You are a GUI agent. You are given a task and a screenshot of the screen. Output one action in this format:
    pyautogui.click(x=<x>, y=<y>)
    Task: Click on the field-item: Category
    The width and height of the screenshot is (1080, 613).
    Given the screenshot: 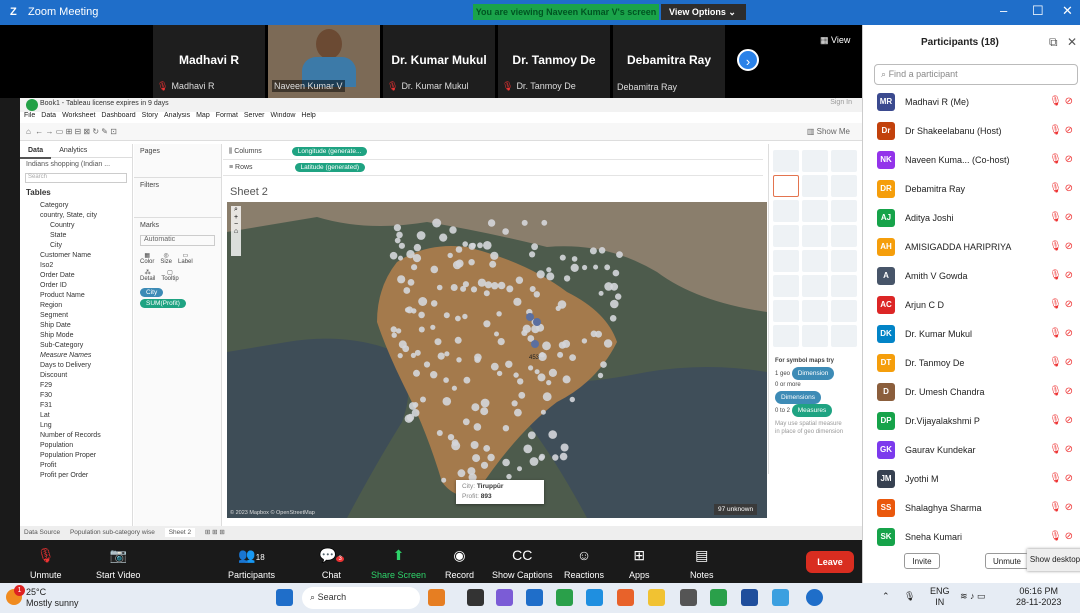 What is the action you would take?
    pyautogui.click(x=76, y=205)
    